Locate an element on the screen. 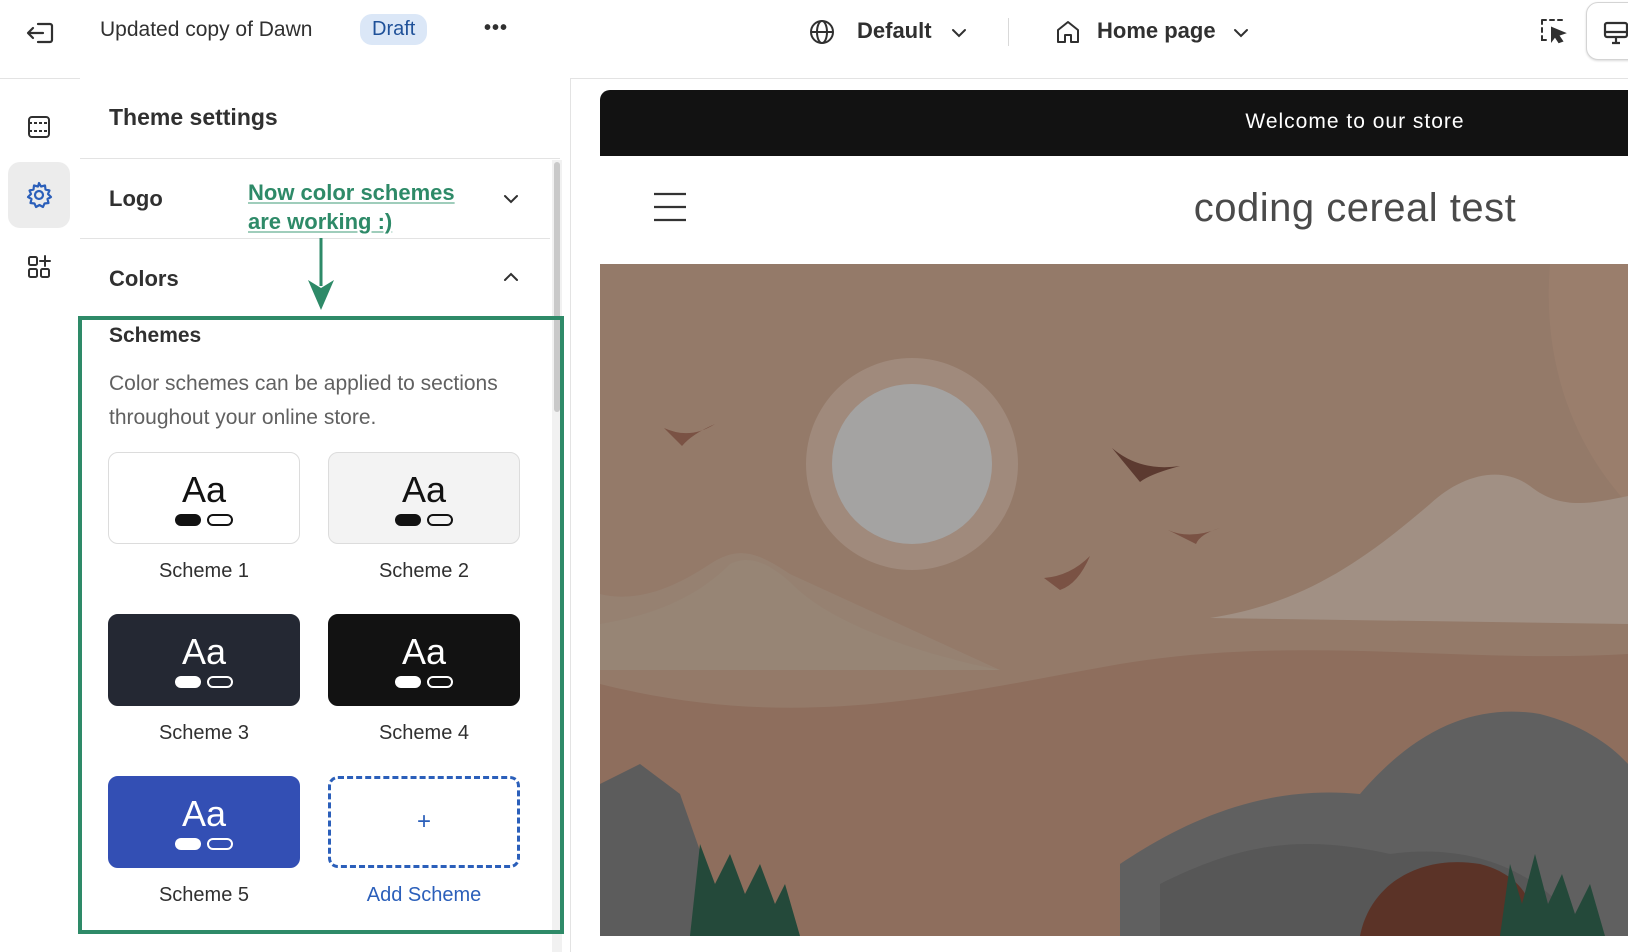 The height and width of the screenshot is (952, 1628). sections-nav-button is located at coordinates (39, 127).